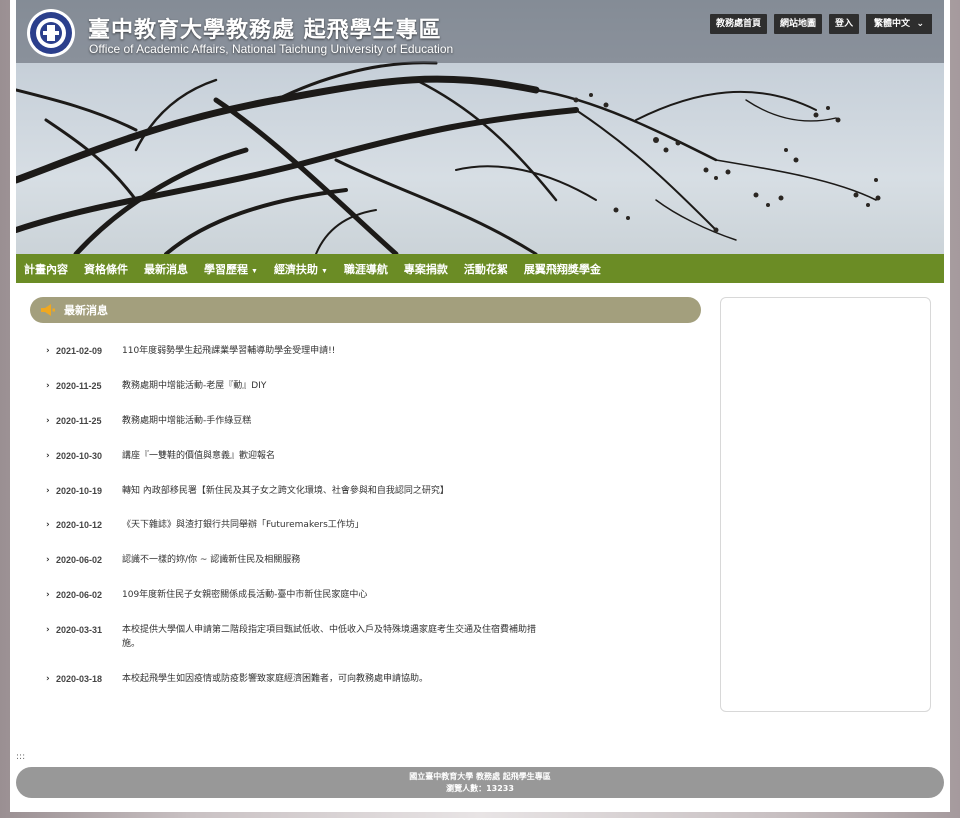 The height and width of the screenshot is (818, 960). I want to click on news-title-link: 109年度新住民子女親密關係成長活動-臺中市新住民家庭中心, so click(332, 595).